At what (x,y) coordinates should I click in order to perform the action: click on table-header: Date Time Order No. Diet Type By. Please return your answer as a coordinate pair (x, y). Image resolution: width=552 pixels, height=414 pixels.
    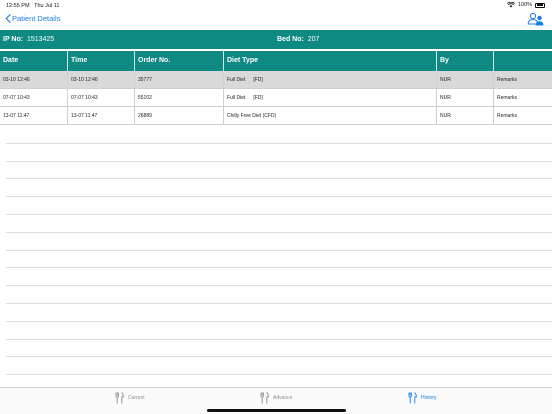
    Looking at the image, I should click on (276, 61).